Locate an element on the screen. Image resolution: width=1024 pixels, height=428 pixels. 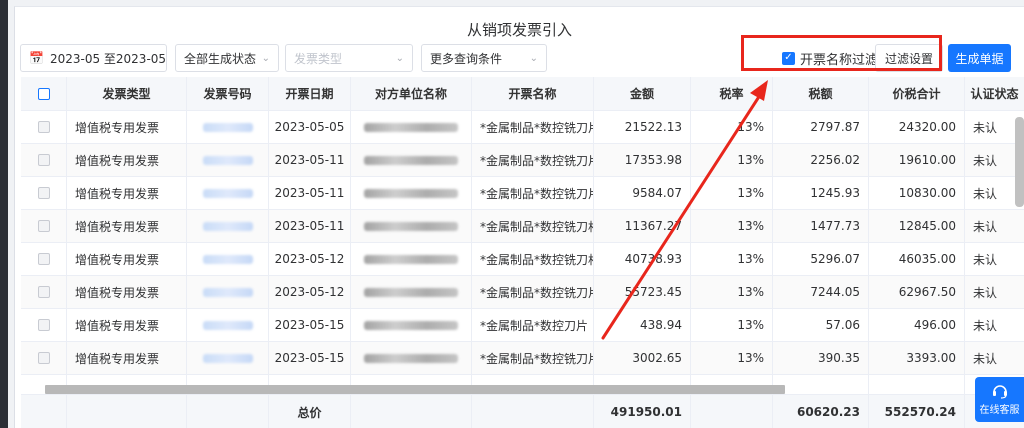
headset-icon is located at coordinates (999, 392).